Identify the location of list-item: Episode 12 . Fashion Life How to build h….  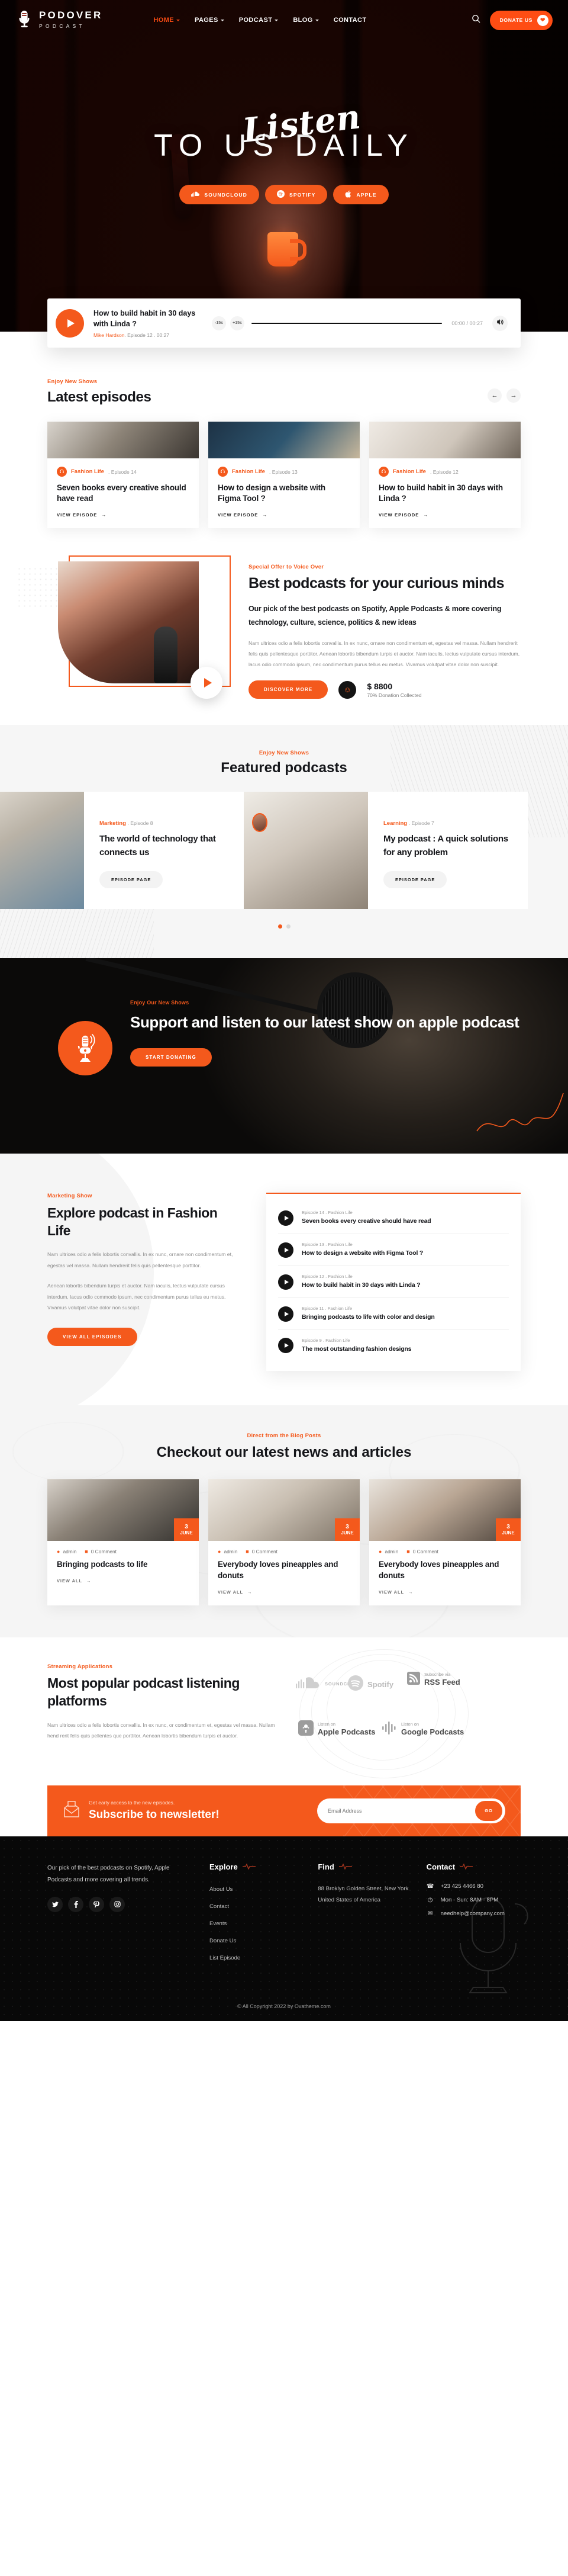
(393, 1282).